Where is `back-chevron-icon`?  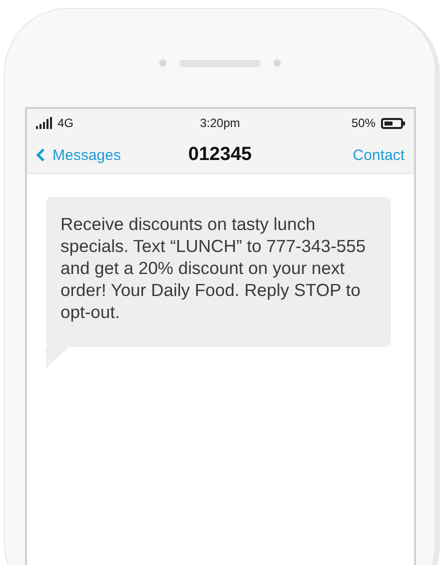
back-chevron-icon is located at coordinates (40, 155).